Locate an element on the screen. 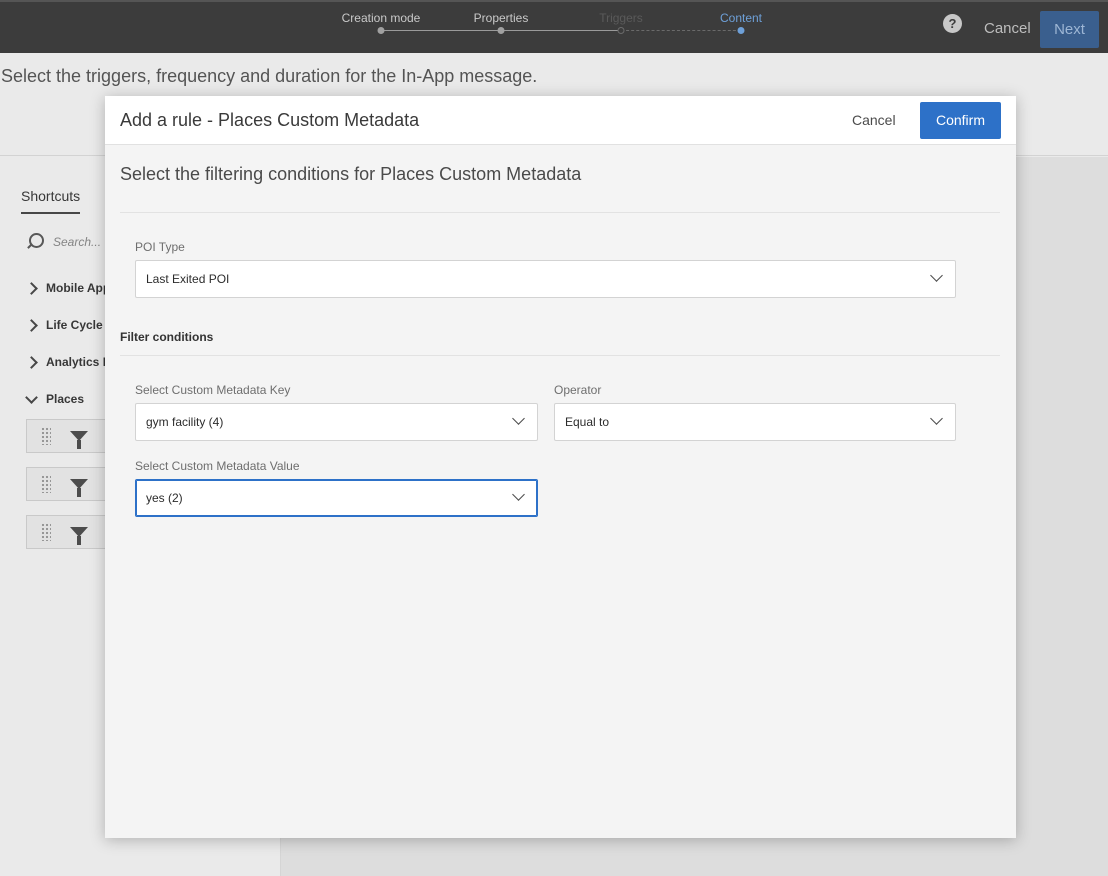 This screenshot has width=1108, height=876. step-triggers: Triggers is located at coordinates (621, 18).